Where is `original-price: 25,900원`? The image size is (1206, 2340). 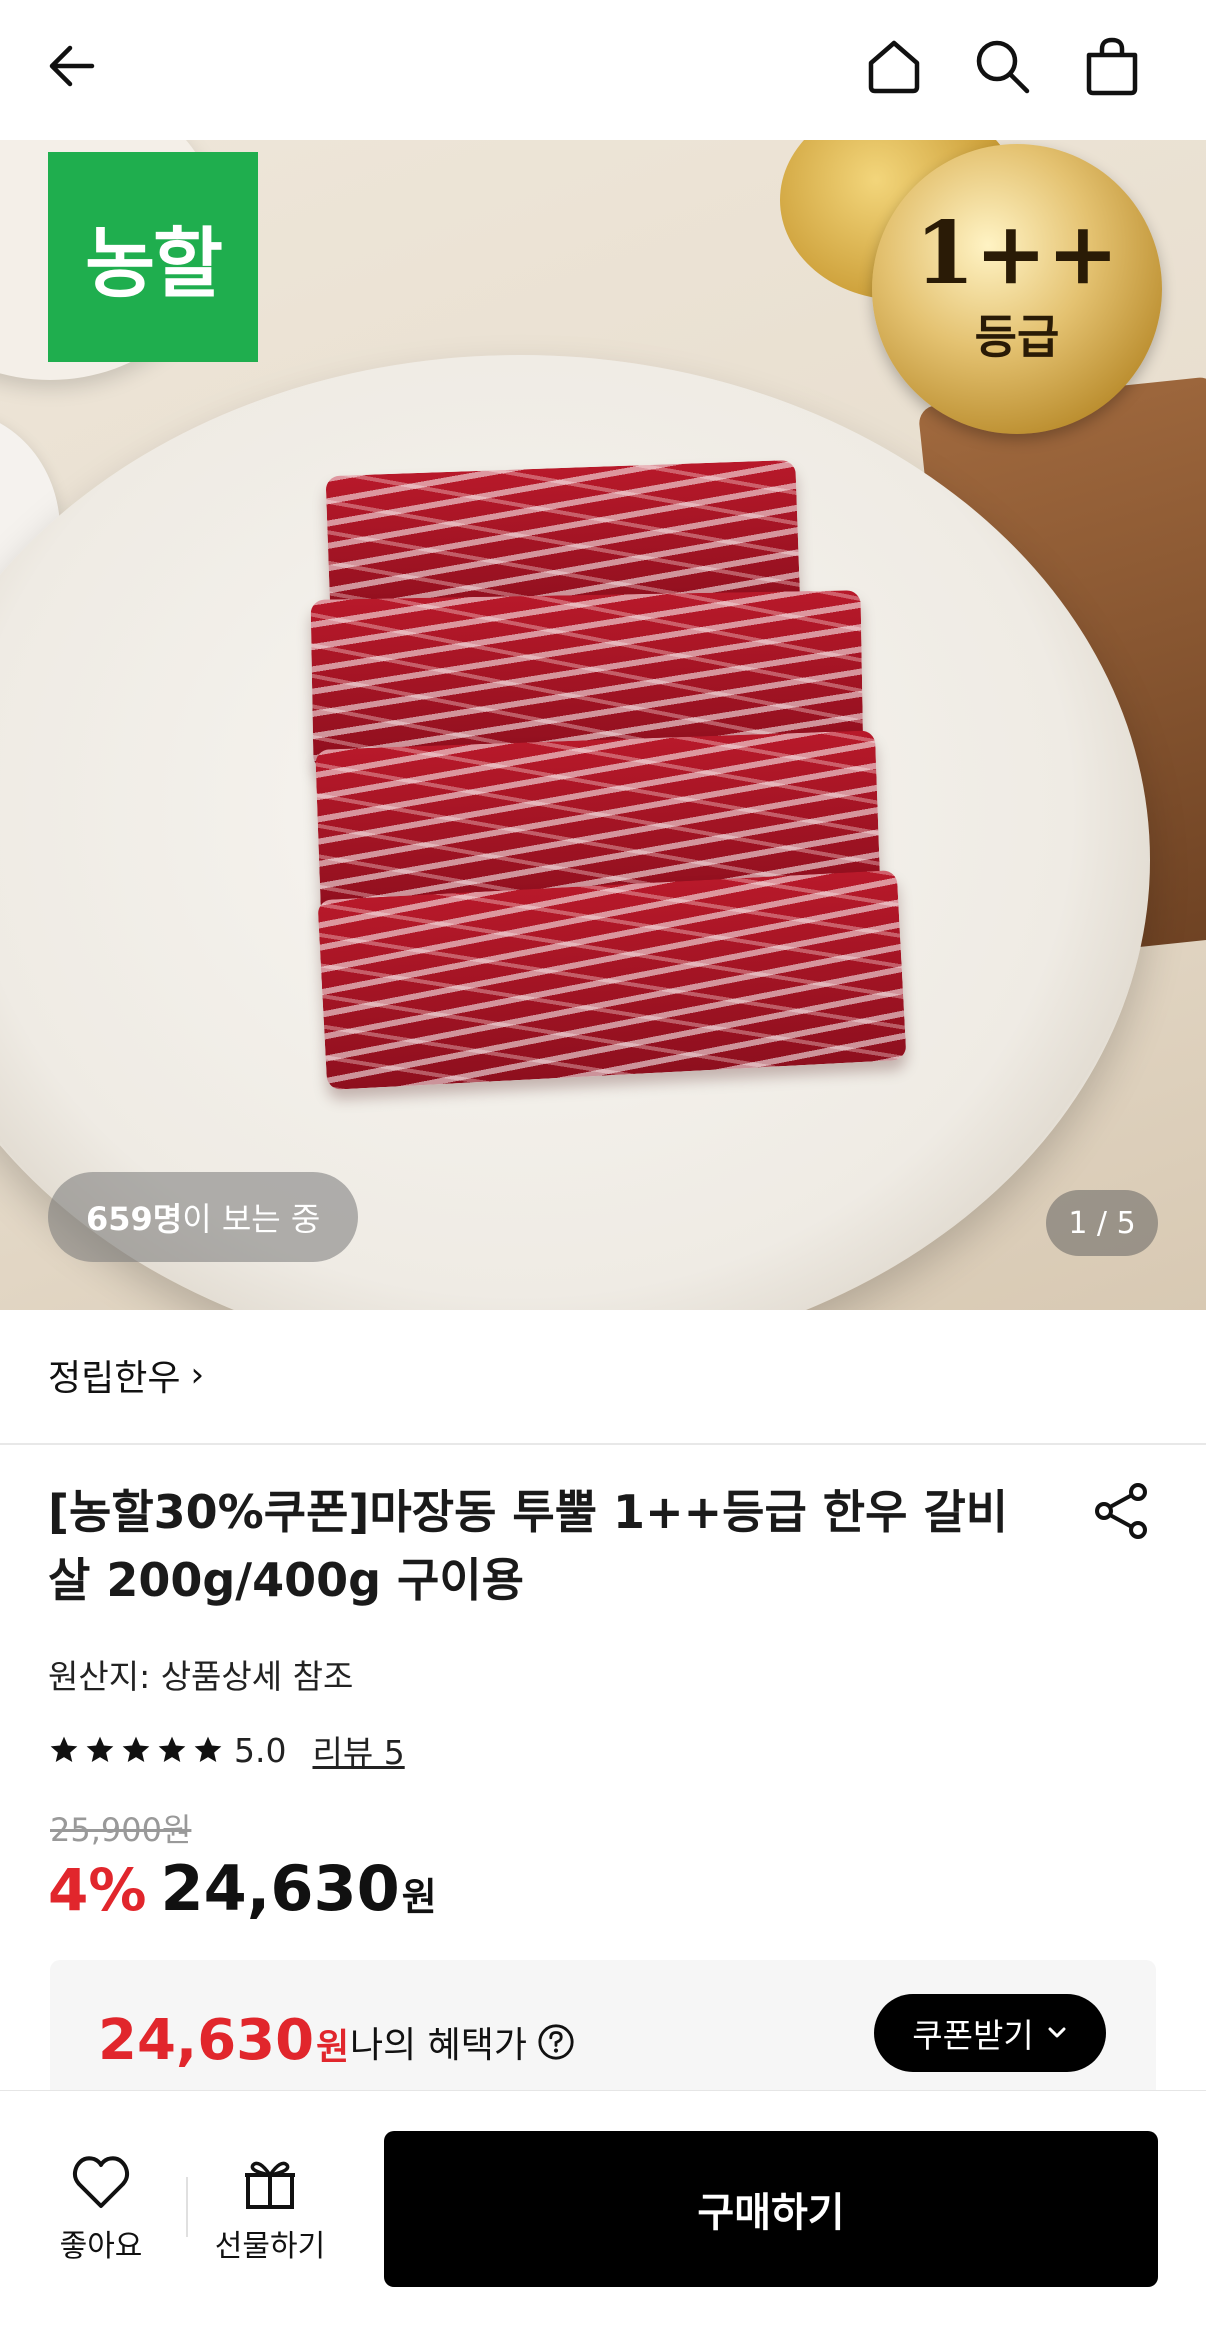 original-price: 25,900원 is located at coordinates (121, 1830).